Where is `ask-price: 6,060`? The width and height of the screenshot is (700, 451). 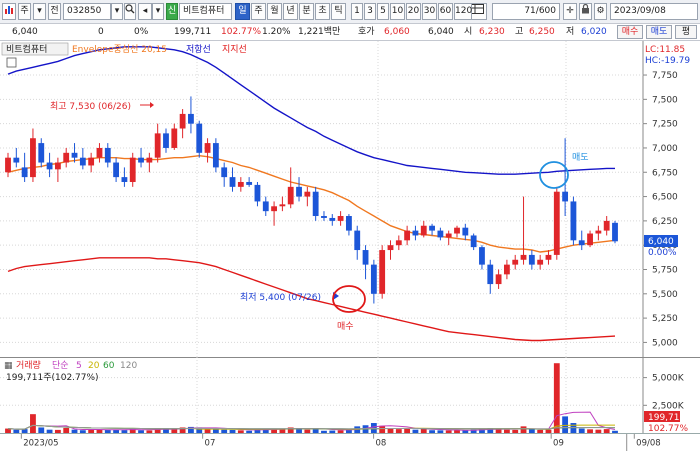 ask-price: 6,060 is located at coordinates (397, 32).